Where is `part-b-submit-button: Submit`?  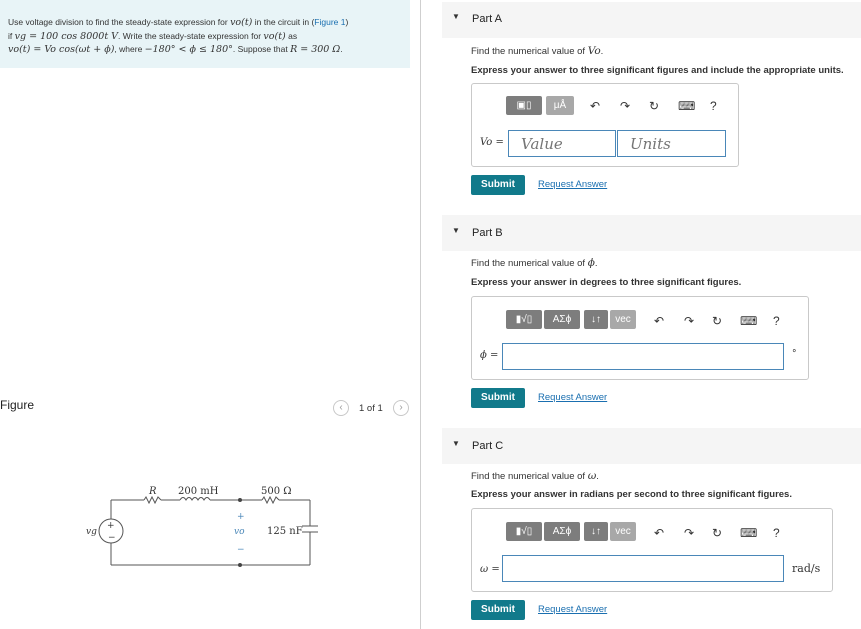 part-b-submit-button: Submit is located at coordinates (498, 398).